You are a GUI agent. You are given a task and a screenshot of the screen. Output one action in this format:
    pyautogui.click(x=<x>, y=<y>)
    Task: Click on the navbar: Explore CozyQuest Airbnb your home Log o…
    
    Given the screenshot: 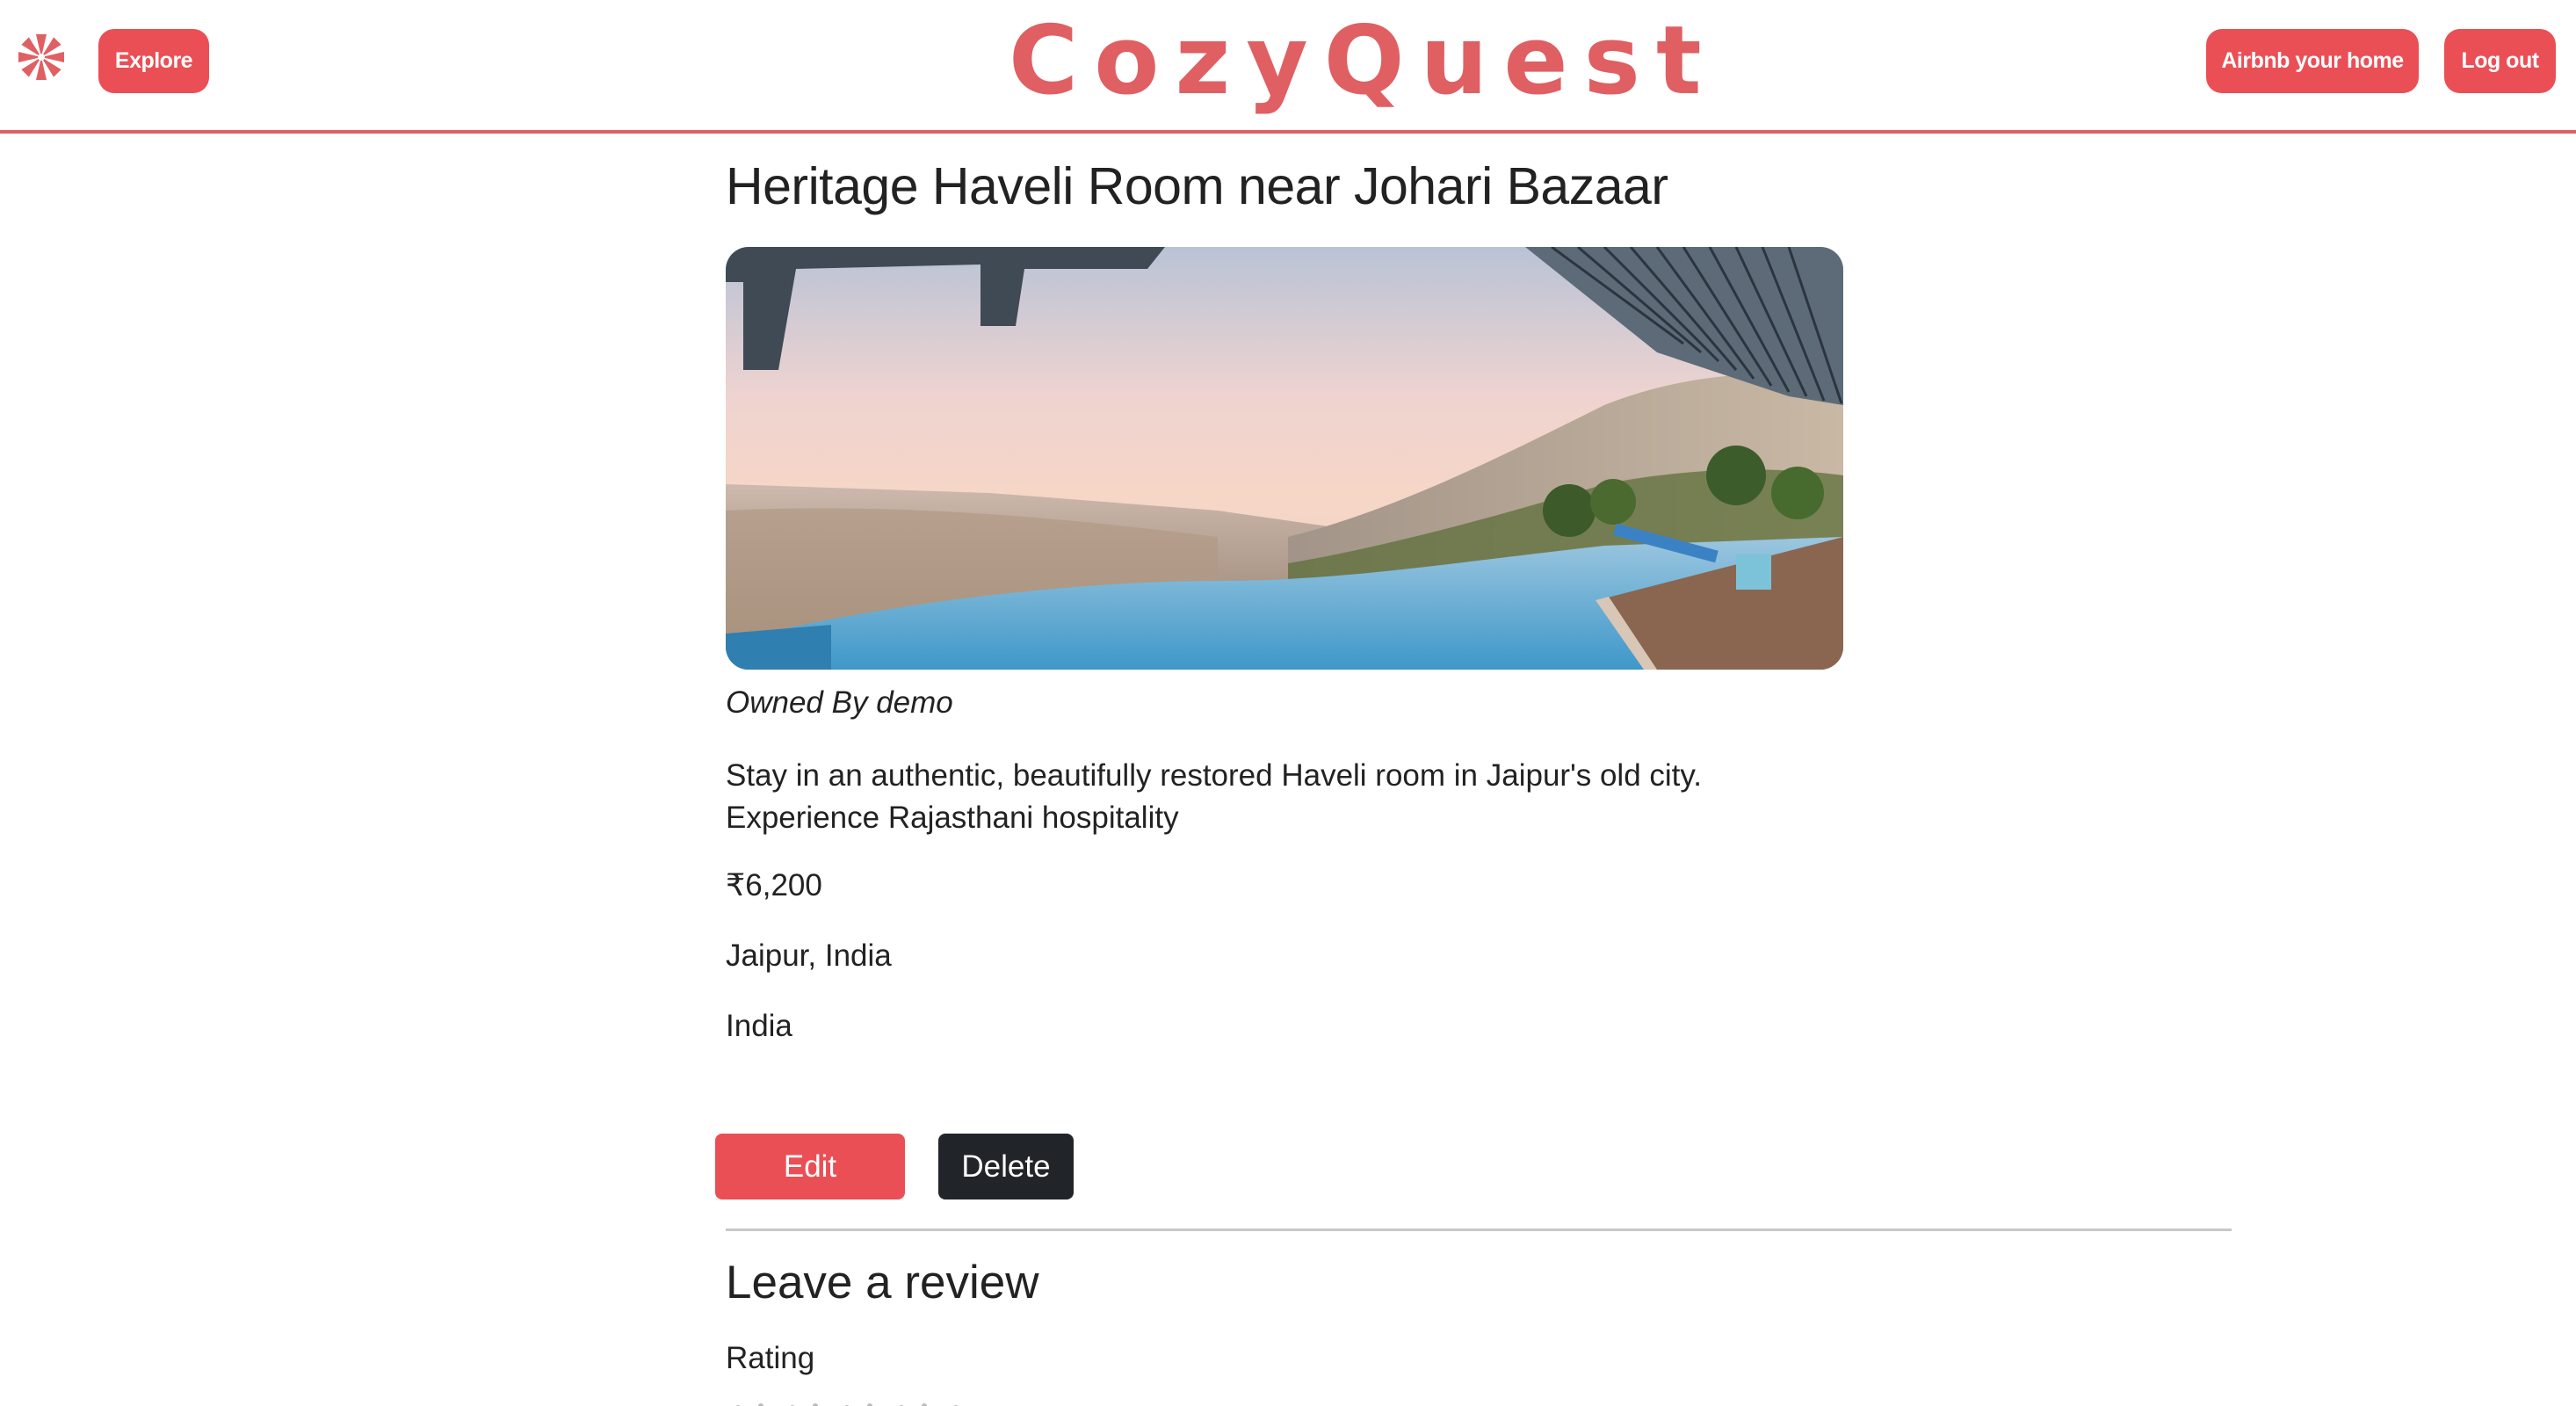 What is the action you would take?
    pyautogui.click(x=1288, y=67)
    